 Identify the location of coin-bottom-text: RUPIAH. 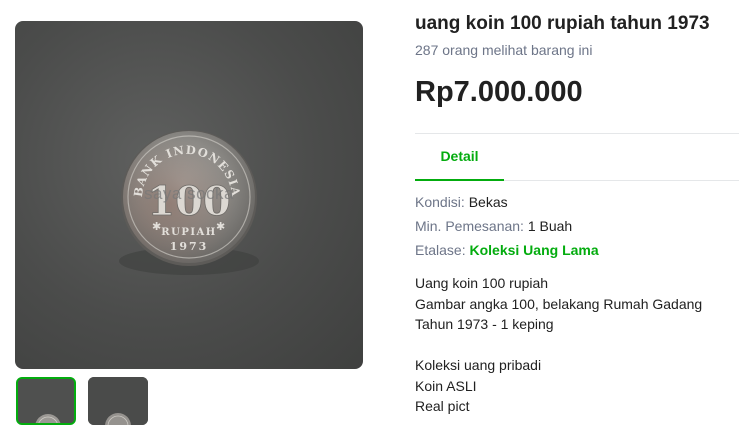
(188, 232).